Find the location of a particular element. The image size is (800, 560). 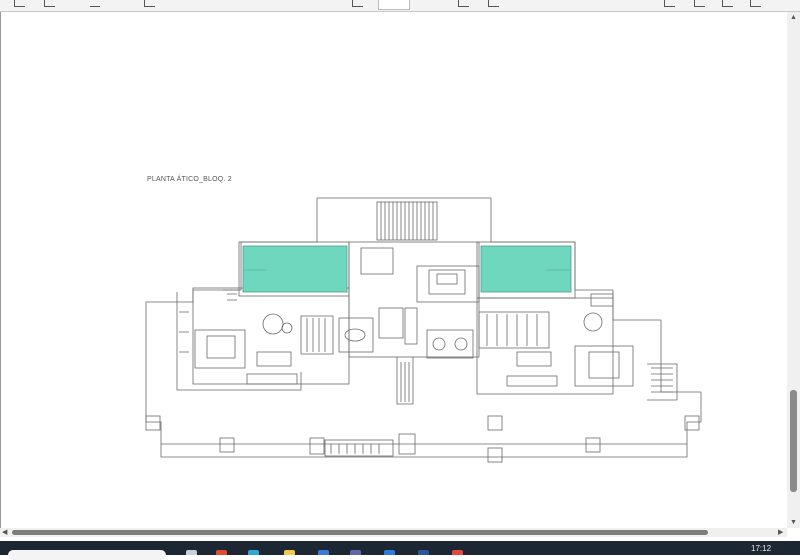

teams-app-icon is located at coordinates (355, 552).